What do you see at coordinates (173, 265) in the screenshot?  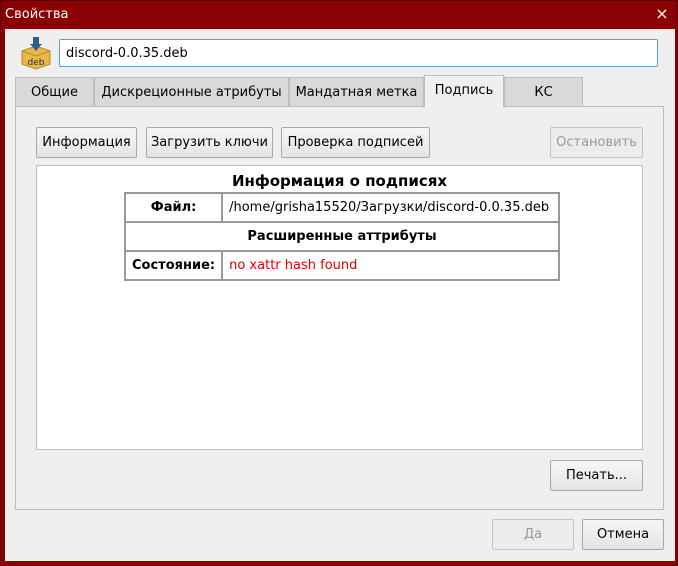 I see `state-label: Состояние:` at bounding box center [173, 265].